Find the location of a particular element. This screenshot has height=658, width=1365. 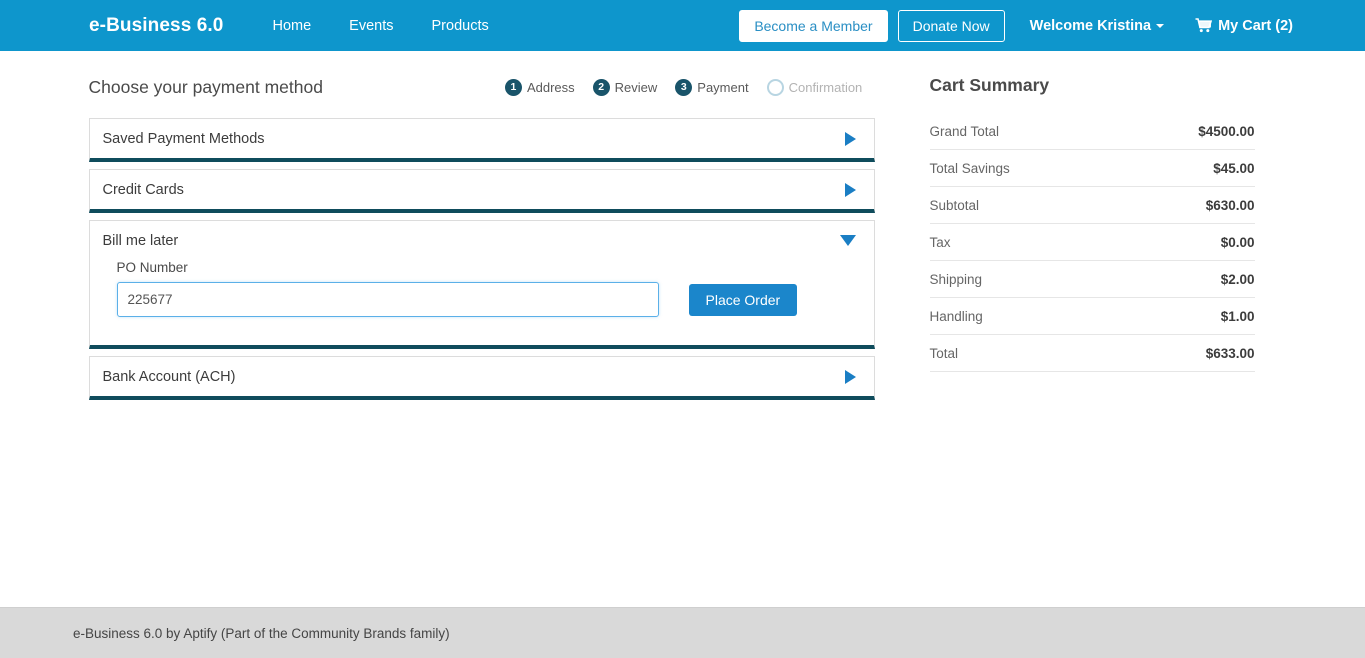

accordion-header: Bill me later is located at coordinates (482, 240).